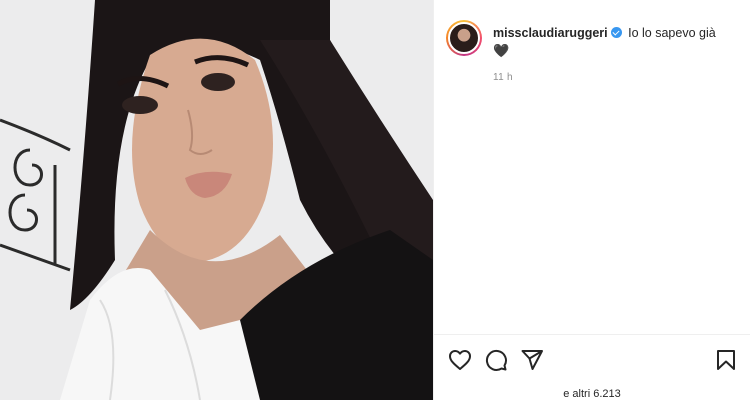  What do you see at coordinates (616, 32) in the screenshot?
I see `verified-badge-icon` at bounding box center [616, 32].